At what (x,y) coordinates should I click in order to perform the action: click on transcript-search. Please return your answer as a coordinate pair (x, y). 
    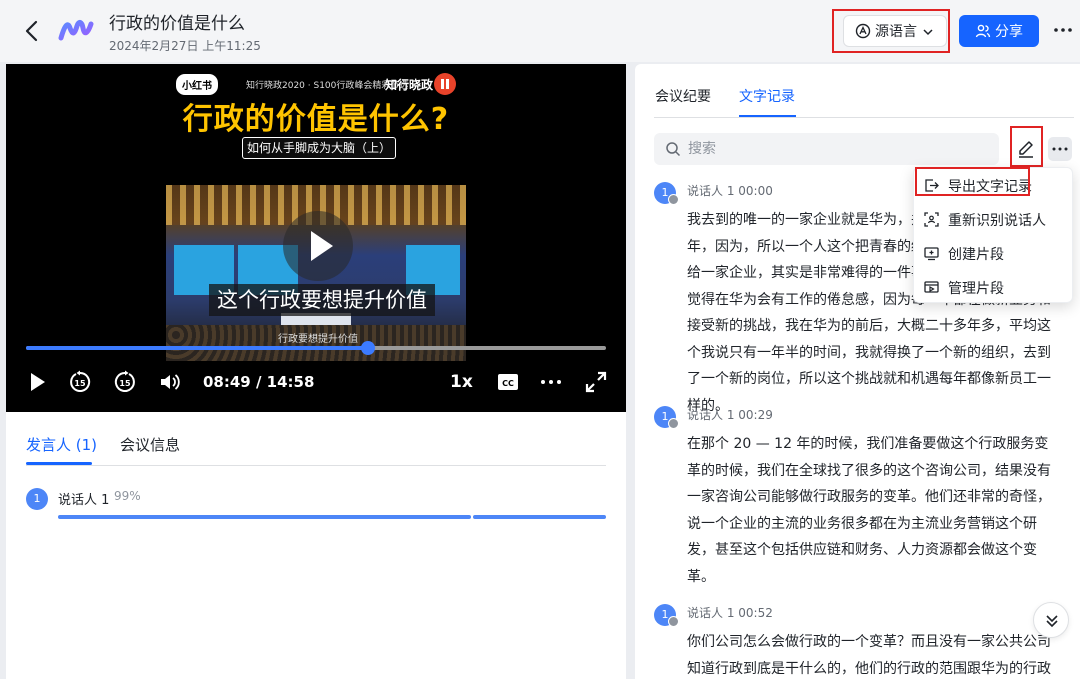
    Looking at the image, I should click on (826, 149).